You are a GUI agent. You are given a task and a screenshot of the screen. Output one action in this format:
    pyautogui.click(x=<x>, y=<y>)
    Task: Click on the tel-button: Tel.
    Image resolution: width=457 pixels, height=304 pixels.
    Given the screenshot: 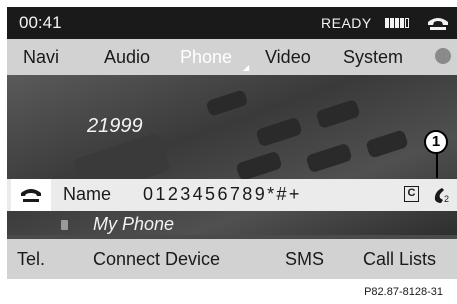 What is the action you would take?
    pyautogui.click(x=31, y=259)
    